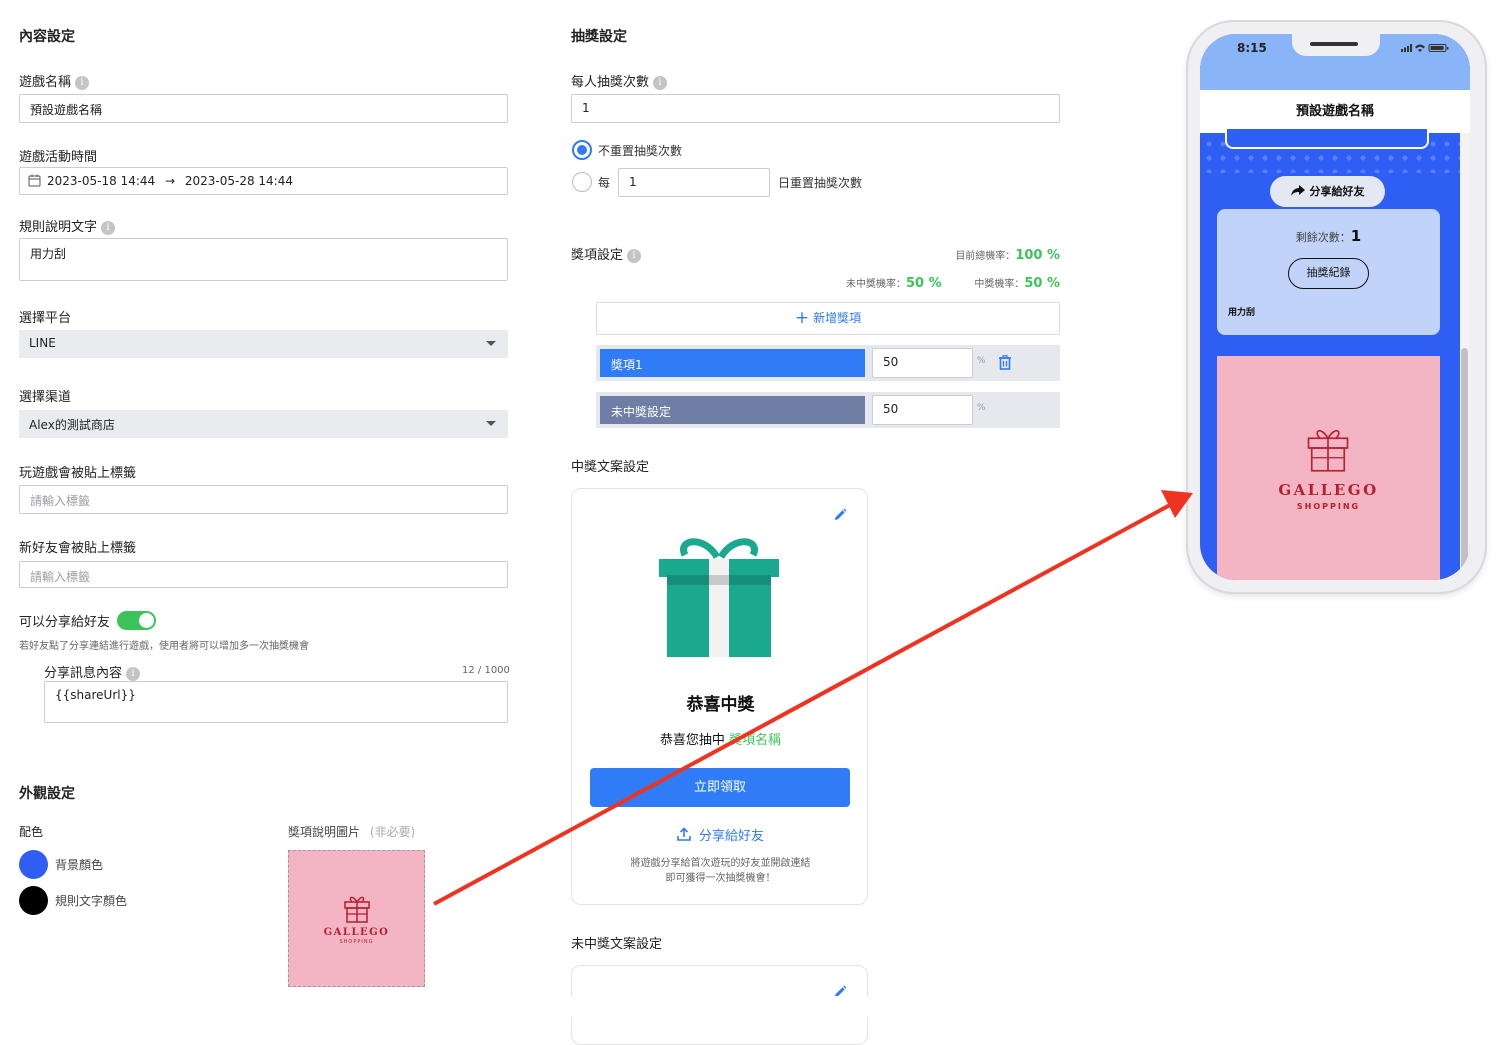 The height and width of the screenshot is (1045, 1510). What do you see at coordinates (33, 900) in the screenshot?
I see `rule-color-swatch` at bounding box center [33, 900].